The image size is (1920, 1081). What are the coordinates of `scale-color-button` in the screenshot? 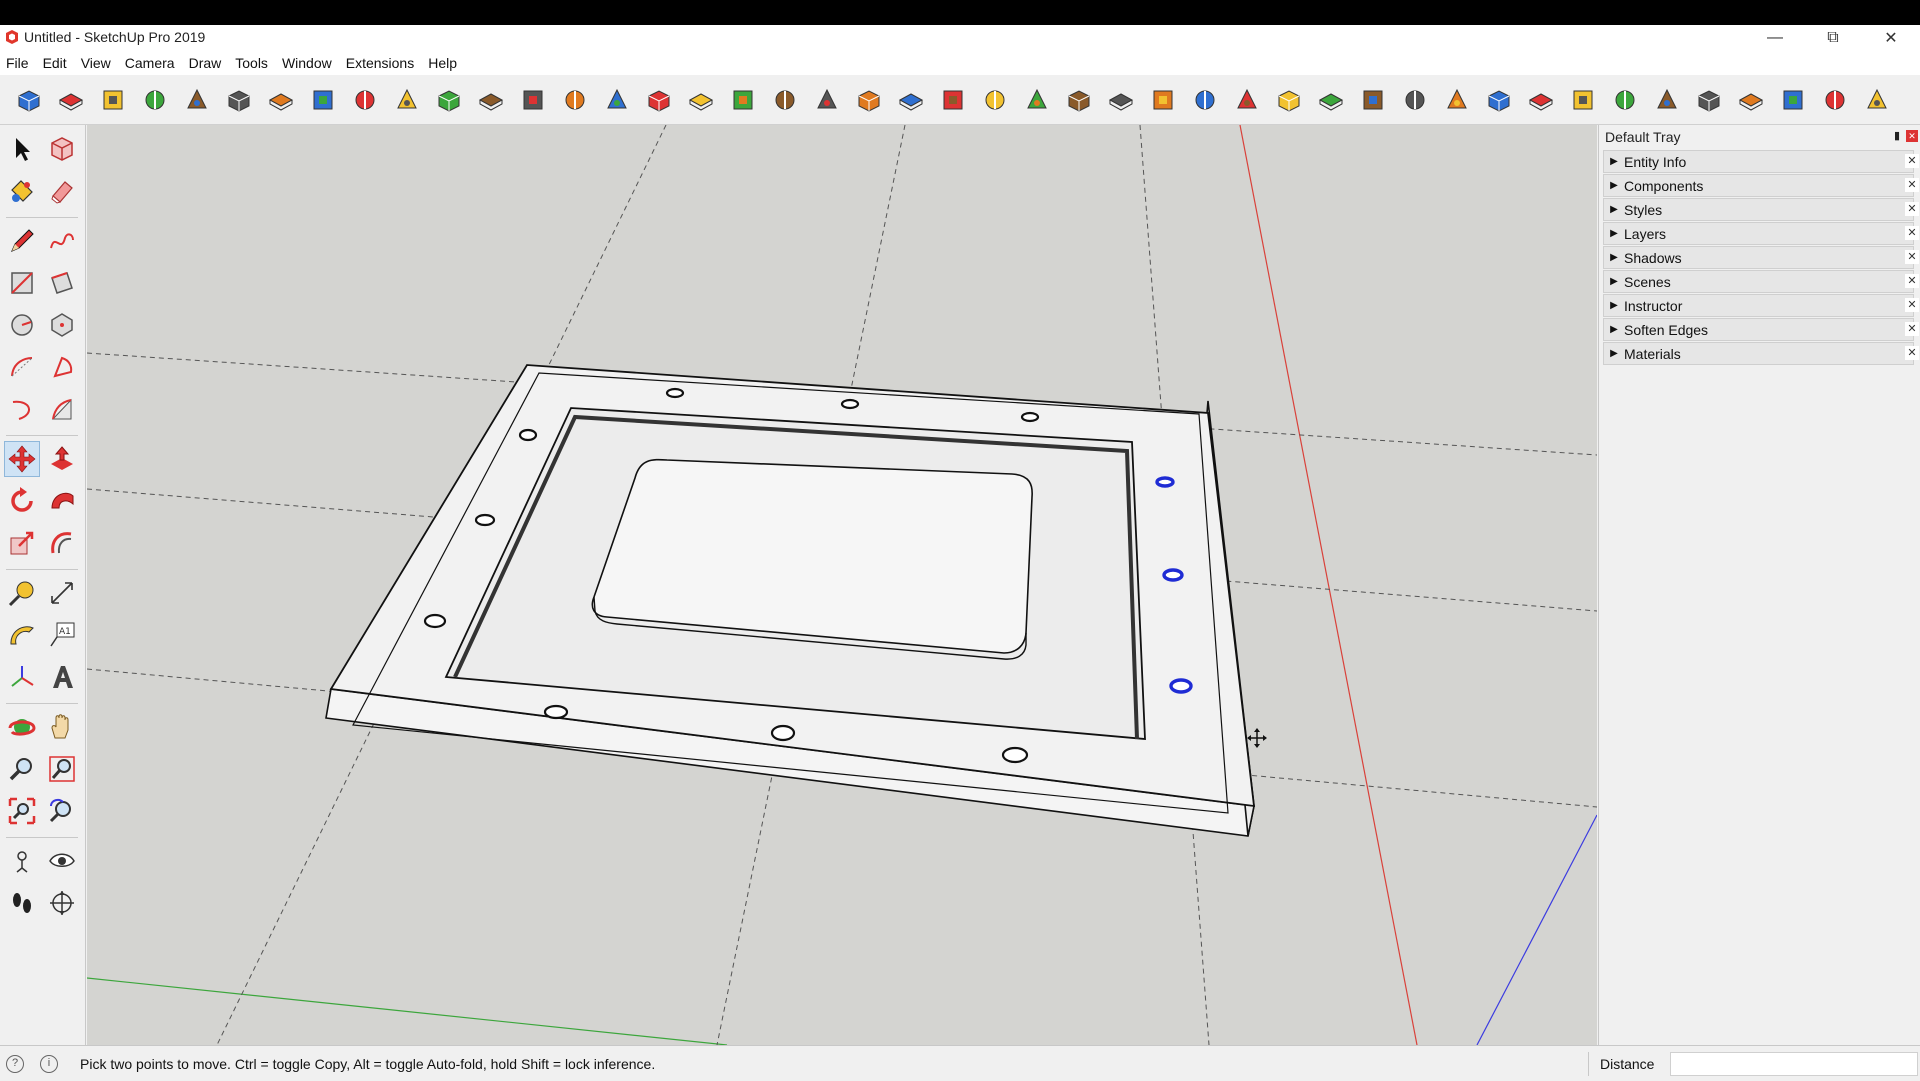 It's located at (1373, 100).